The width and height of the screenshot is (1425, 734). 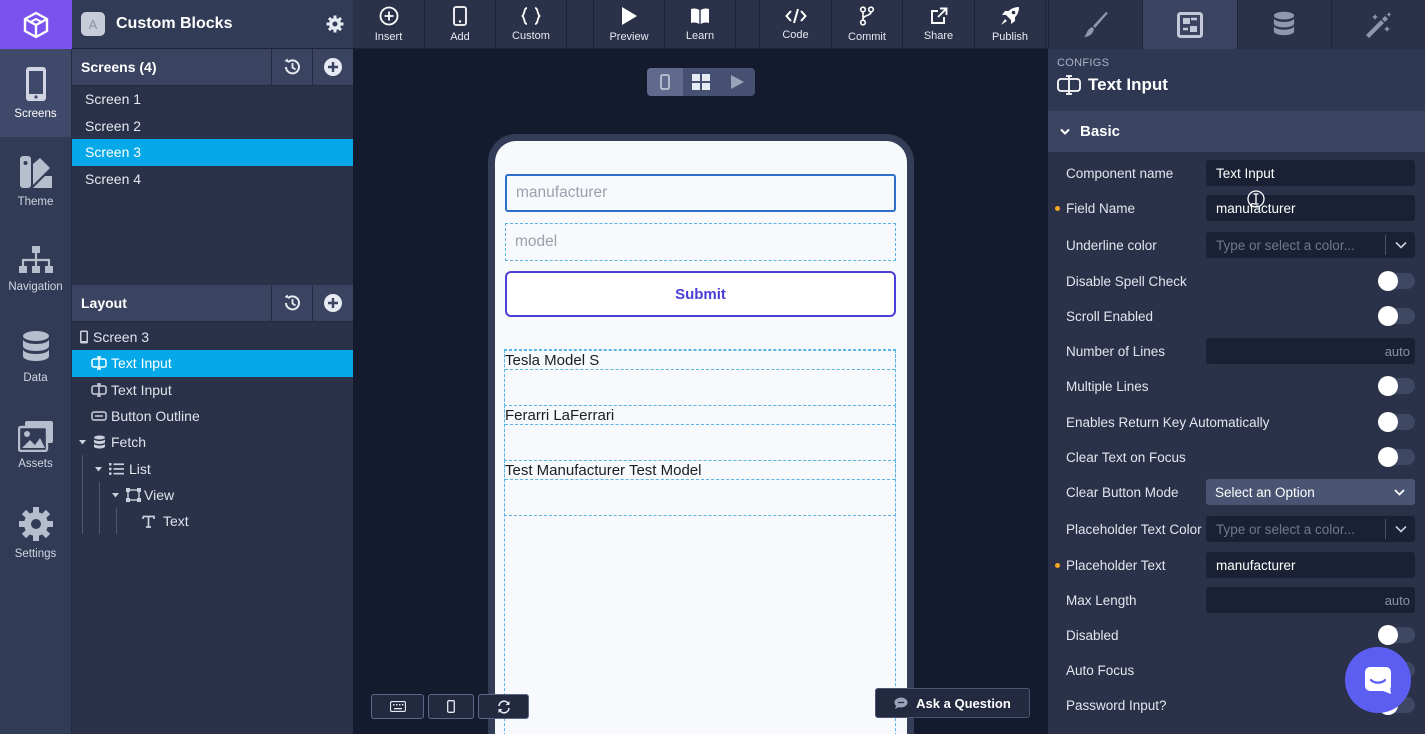 I want to click on insert-button: Insert, so click(x=389, y=24).